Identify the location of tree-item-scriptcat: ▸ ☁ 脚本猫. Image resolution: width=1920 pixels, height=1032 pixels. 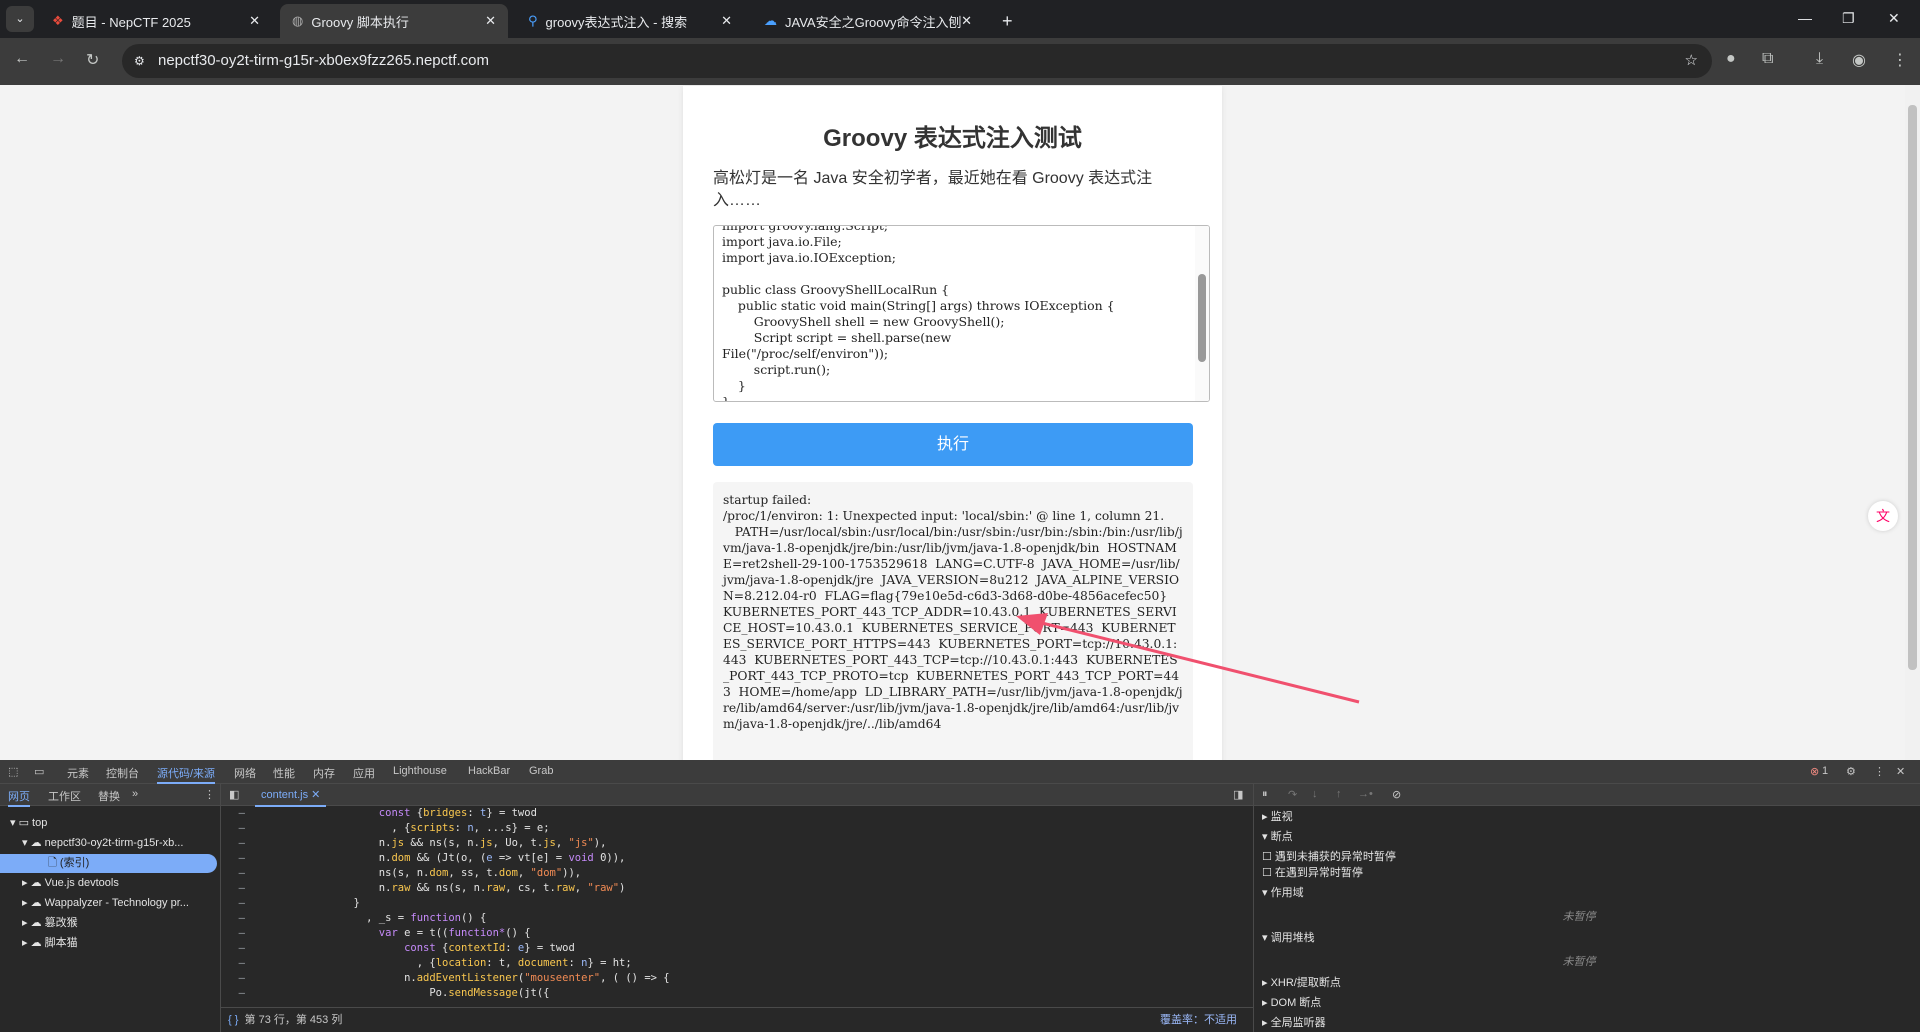
(50, 943).